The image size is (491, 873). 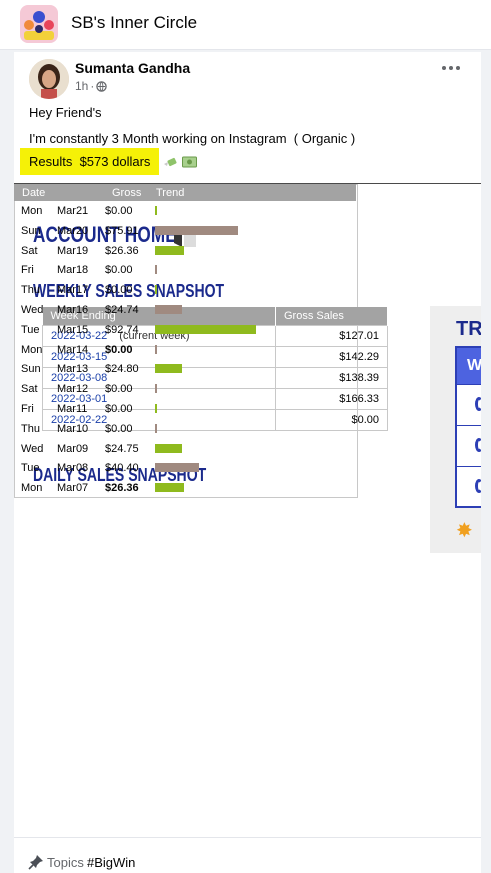 What do you see at coordinates (185, 310) in the screenshot?
I see `daily-row: Wed Mar16 $24.74` at bounding box center [185, 310].